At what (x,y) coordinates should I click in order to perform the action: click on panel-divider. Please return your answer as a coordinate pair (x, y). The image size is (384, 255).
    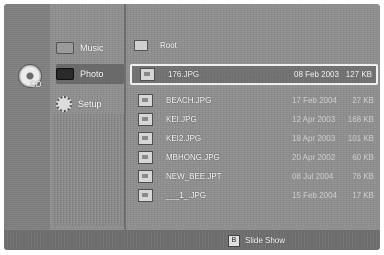
    Looking at the image, I should click on (125, 117).